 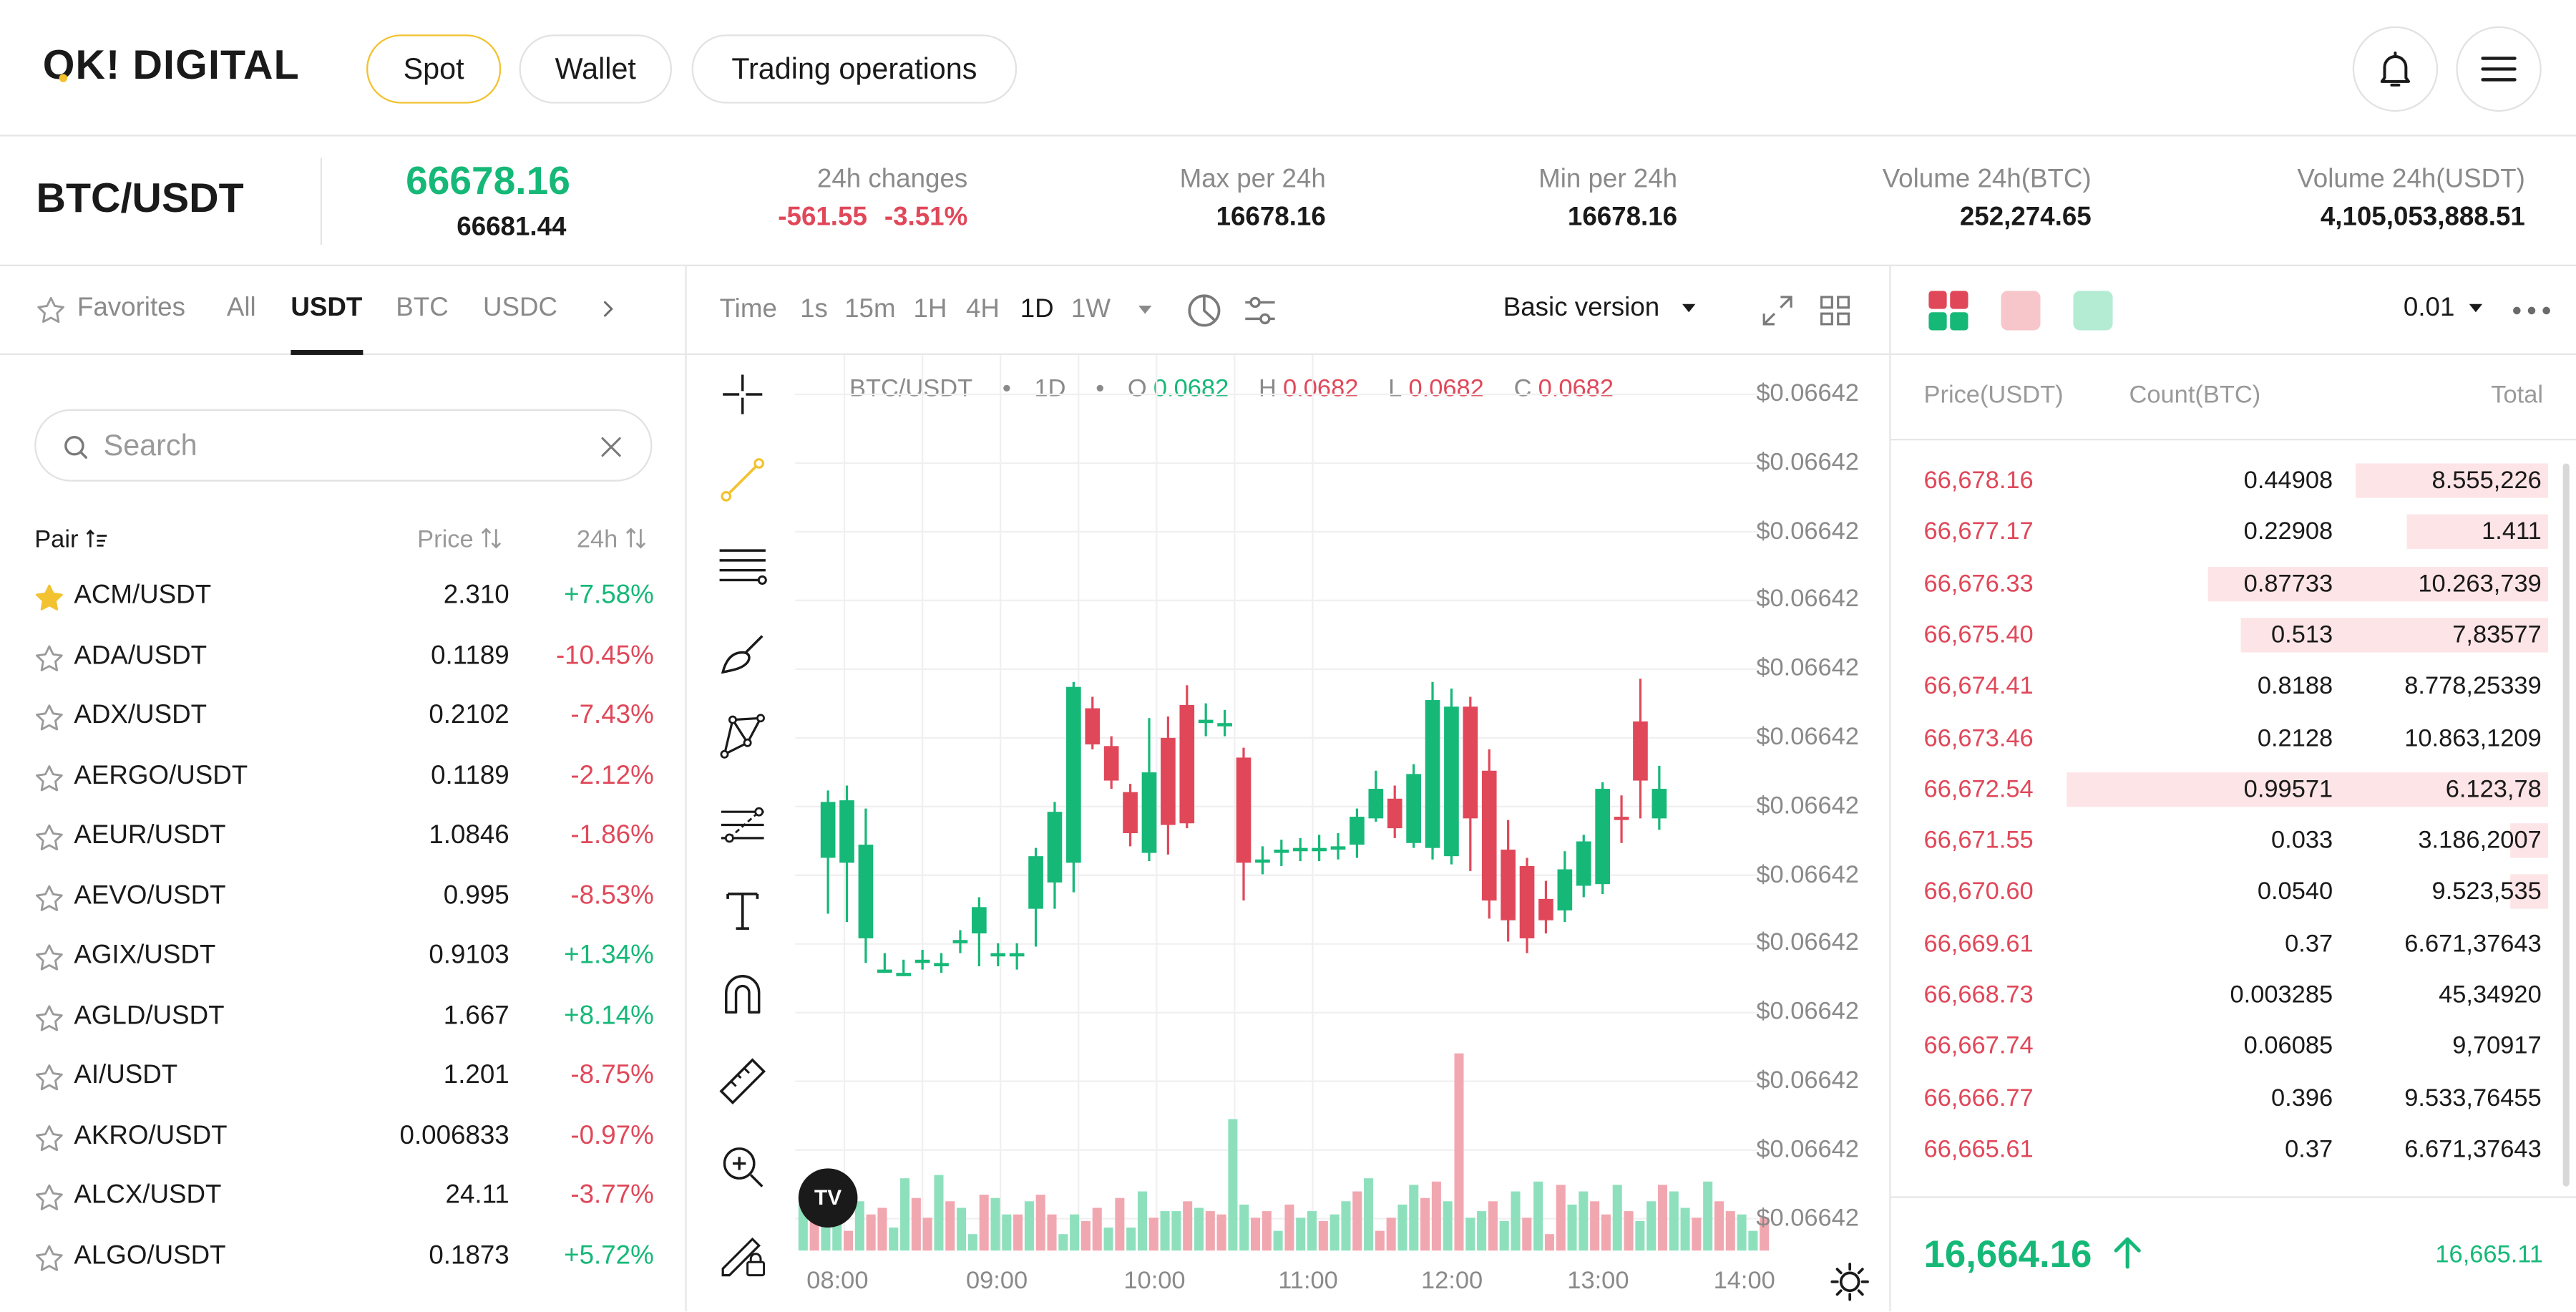 I want to click on sun-theme-icon, so click(x=1849, y=1282).